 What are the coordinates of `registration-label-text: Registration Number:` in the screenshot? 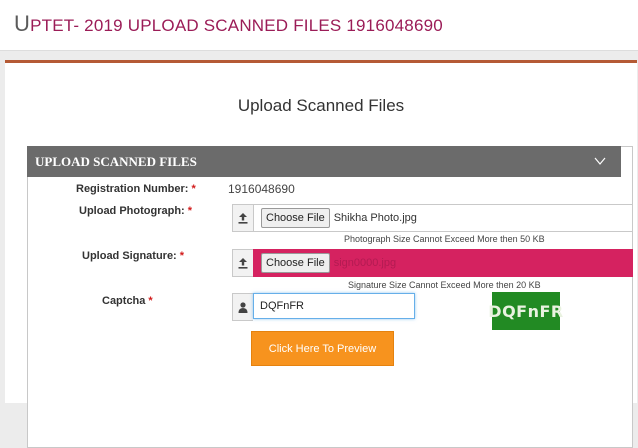 It's located at (132, 189).